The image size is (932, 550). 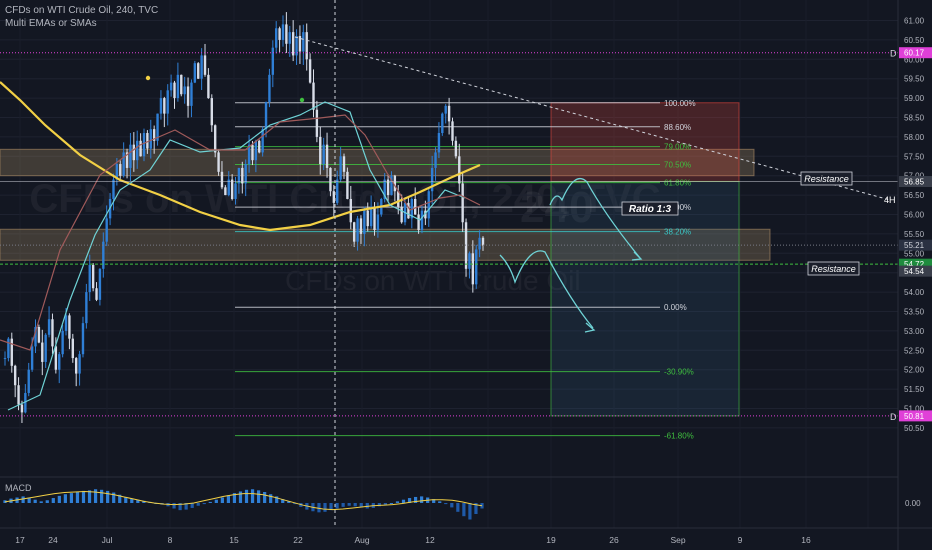 I want to click on price-tick-label: 50.50, so click(x=914, y=428).